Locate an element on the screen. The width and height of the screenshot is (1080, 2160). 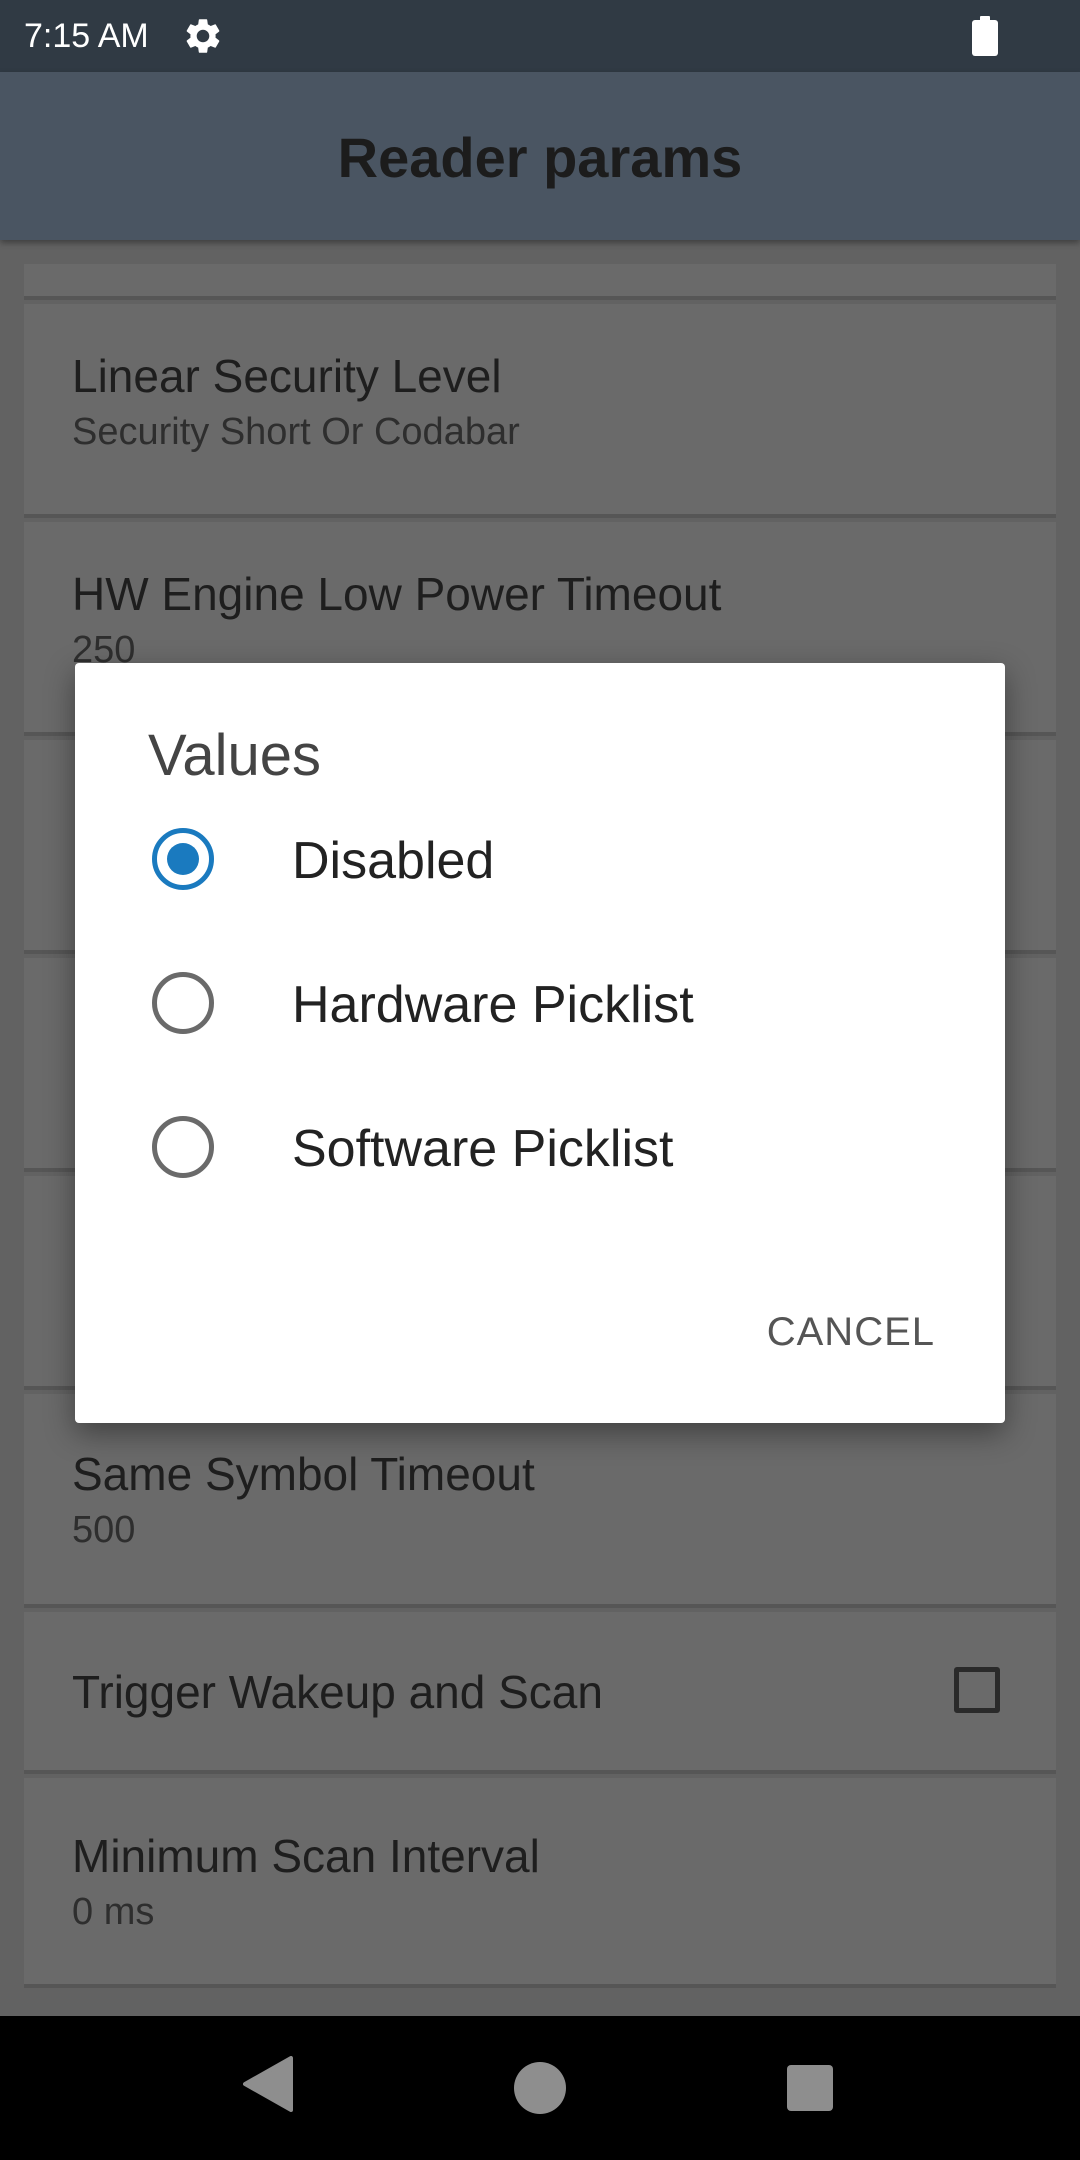
list-item: Trigger Wakeup and Scan is located at coordinates (540, 1693).